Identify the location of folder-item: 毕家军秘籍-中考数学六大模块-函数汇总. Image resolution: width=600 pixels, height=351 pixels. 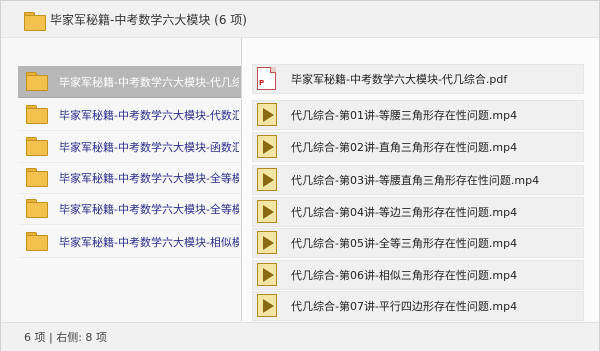
(129, 147).